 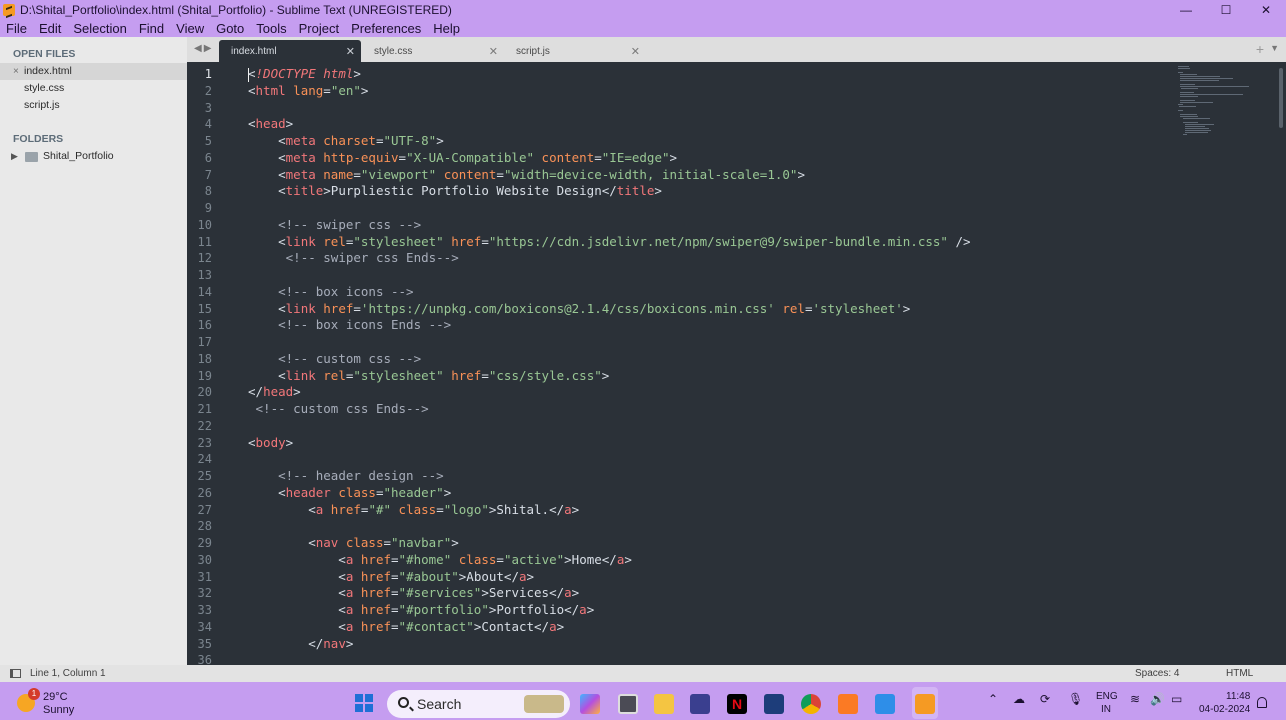 I want to click on menu-file: File, so click(x=16, y=28).